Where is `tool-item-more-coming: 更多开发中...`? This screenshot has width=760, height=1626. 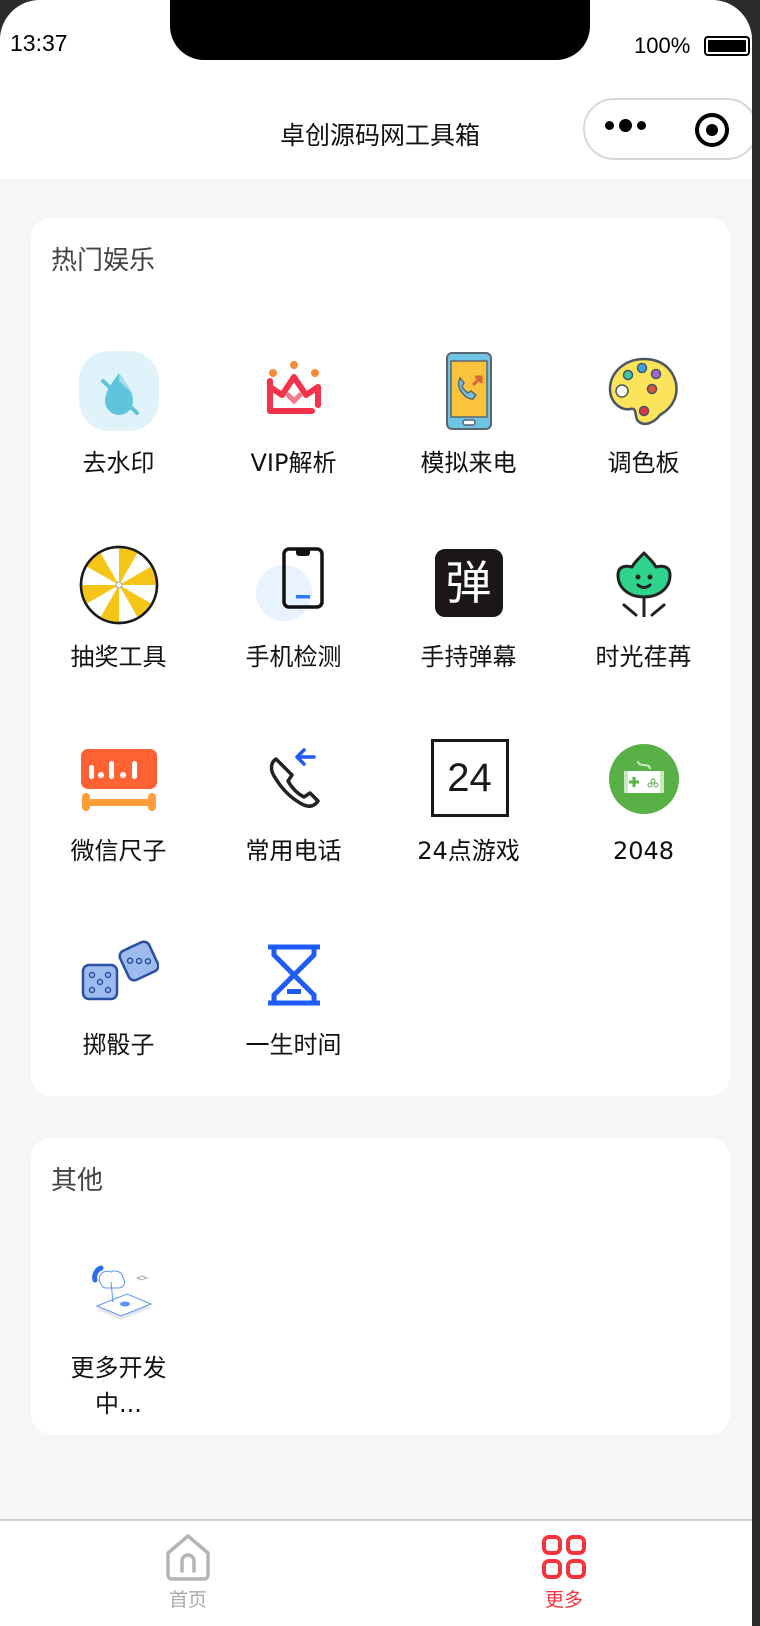
tool-item-more-coming: 更多开发中... is located at coordinates (118, 1339).